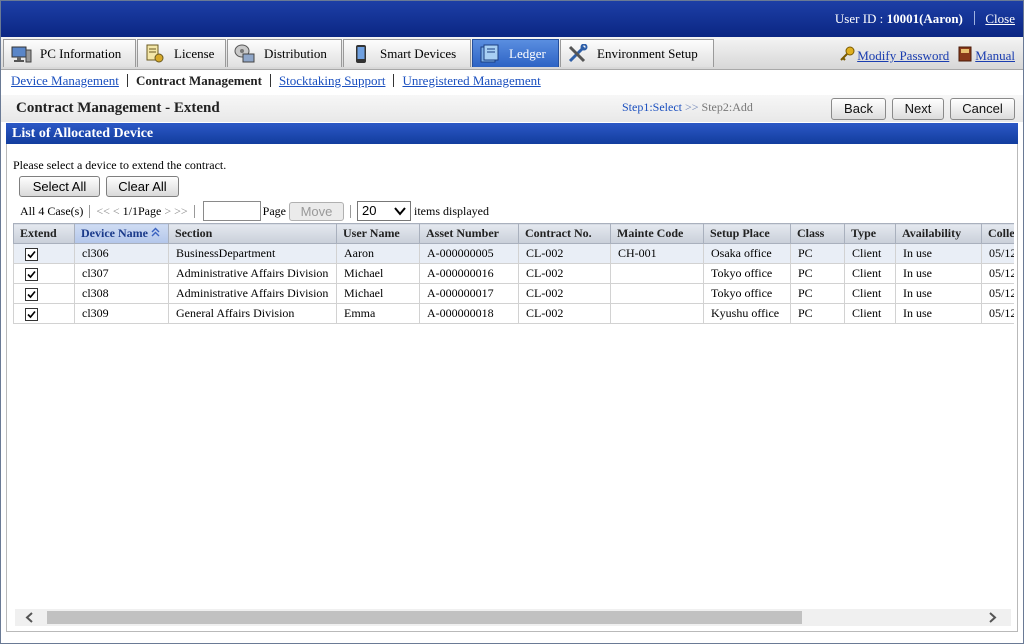 The width and height of the screenshot is (1024, 644). I want to click on tab-smart-devices: Smart Devices, so click(407, 53).